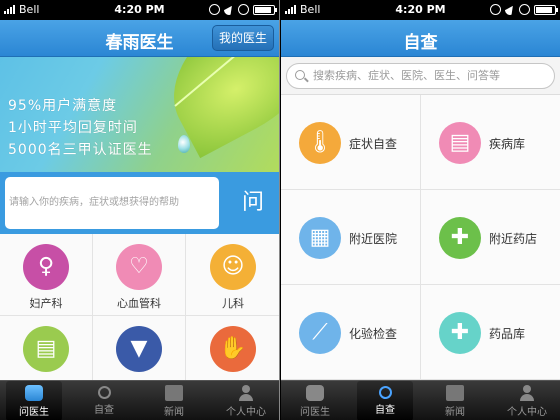  I want to click on hand-icon: ✋, so click(233, 349).